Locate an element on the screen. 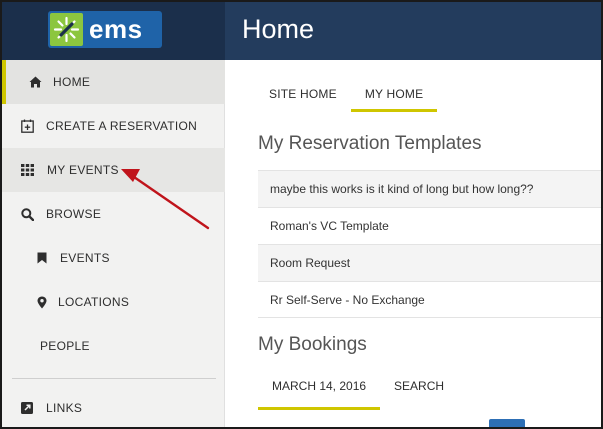  ems-logo-text: ems is located at coordinates (116, 29).